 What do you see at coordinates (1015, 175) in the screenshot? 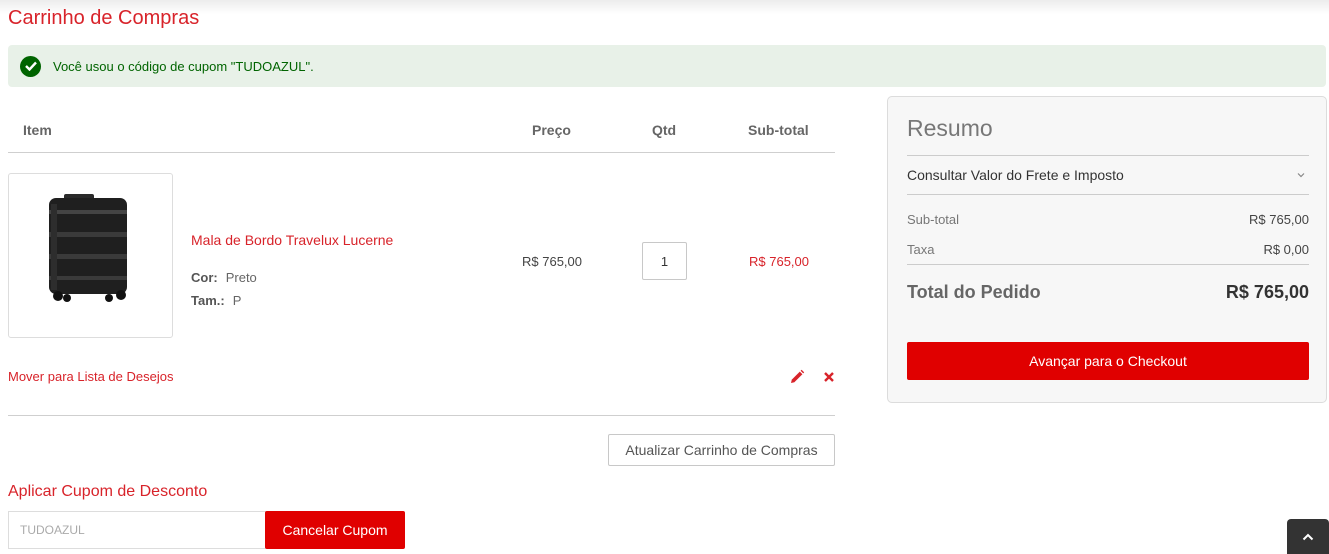
I see `shipping-estimate-label: Consultar Valor do Frete e Imposto` at bounding box center [1015, 175].